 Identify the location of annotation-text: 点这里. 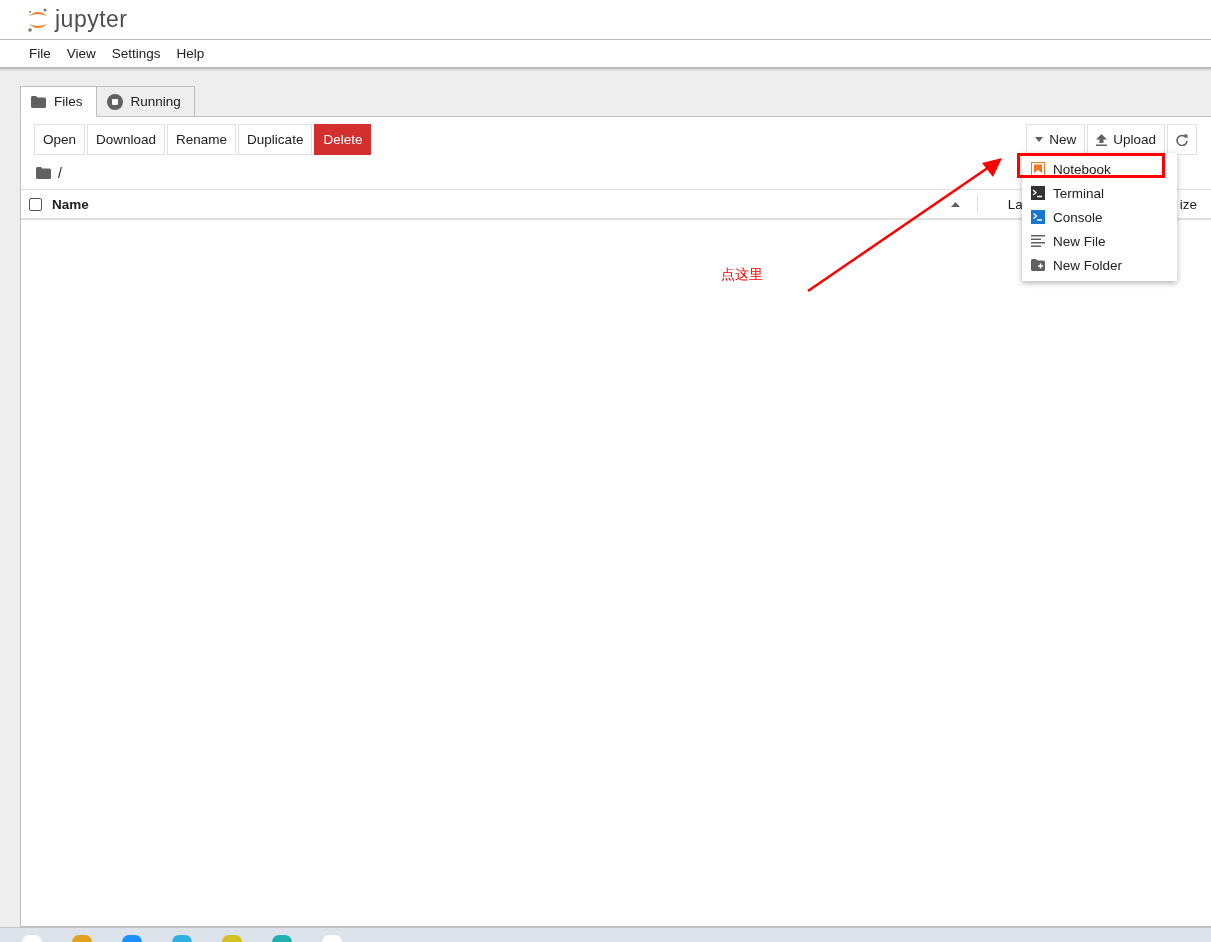
(742, 275).